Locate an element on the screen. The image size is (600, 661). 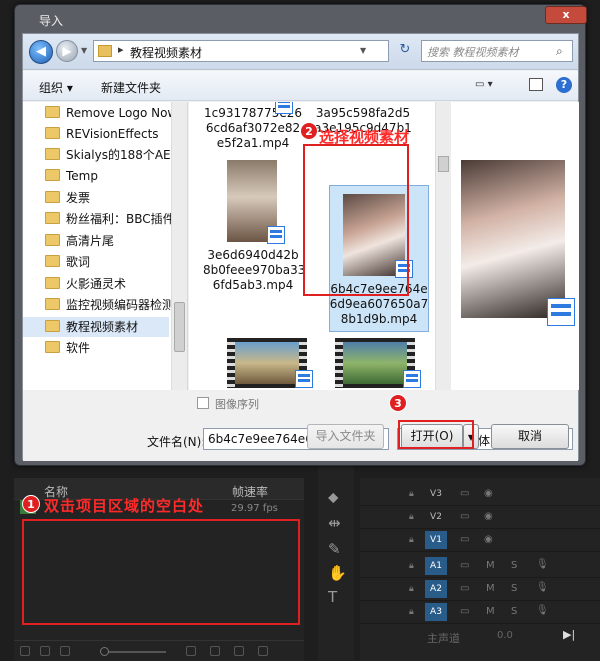
tree-item: 发票 is located at coordinates (115, 198).